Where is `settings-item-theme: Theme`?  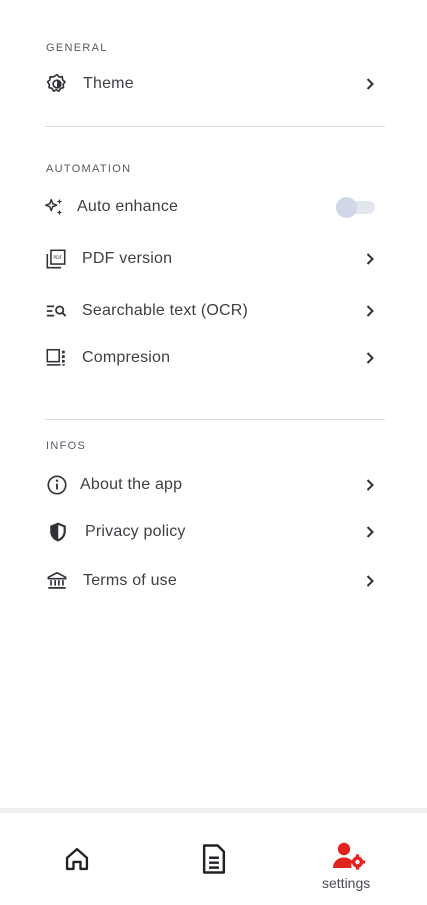 settings-item-theme: Theme is located at coordinates (213, 84).